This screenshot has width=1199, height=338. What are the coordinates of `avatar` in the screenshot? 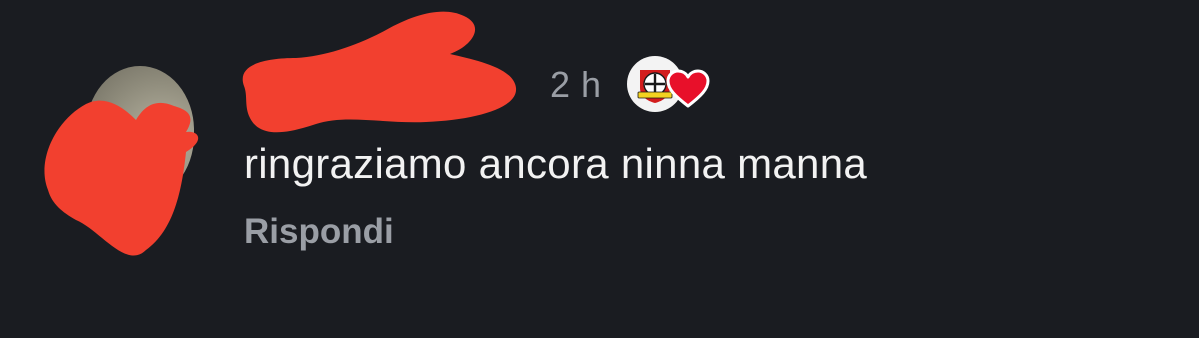 It's located at (121, 161).